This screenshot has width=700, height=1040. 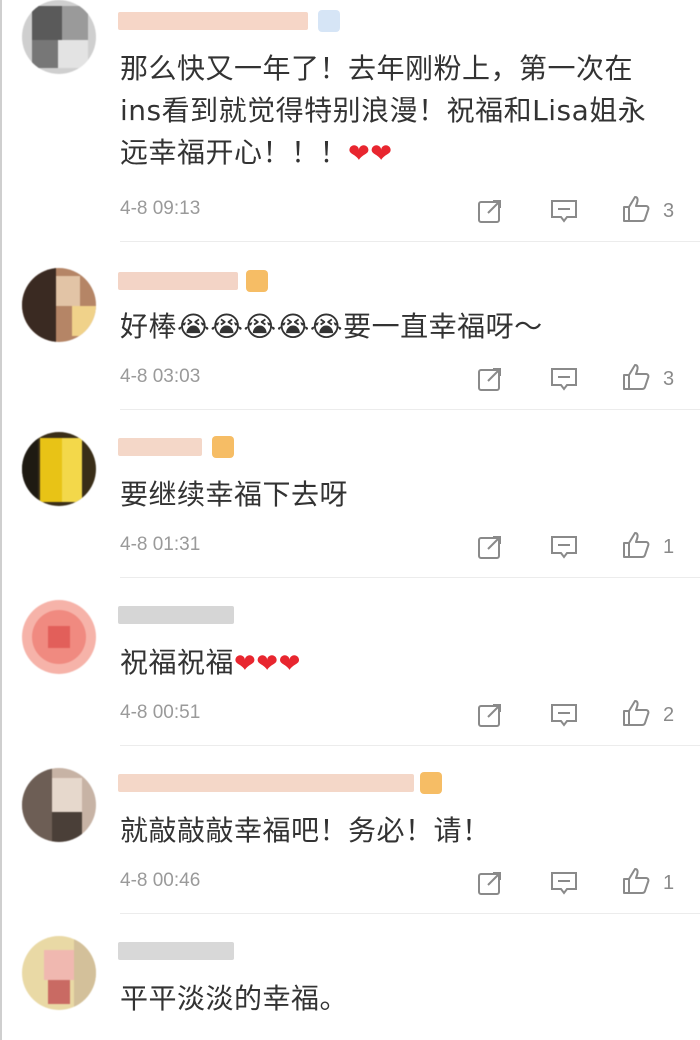 I want to click on comment-timestamp: 4-8 00:46, so click(x=160, y=880).